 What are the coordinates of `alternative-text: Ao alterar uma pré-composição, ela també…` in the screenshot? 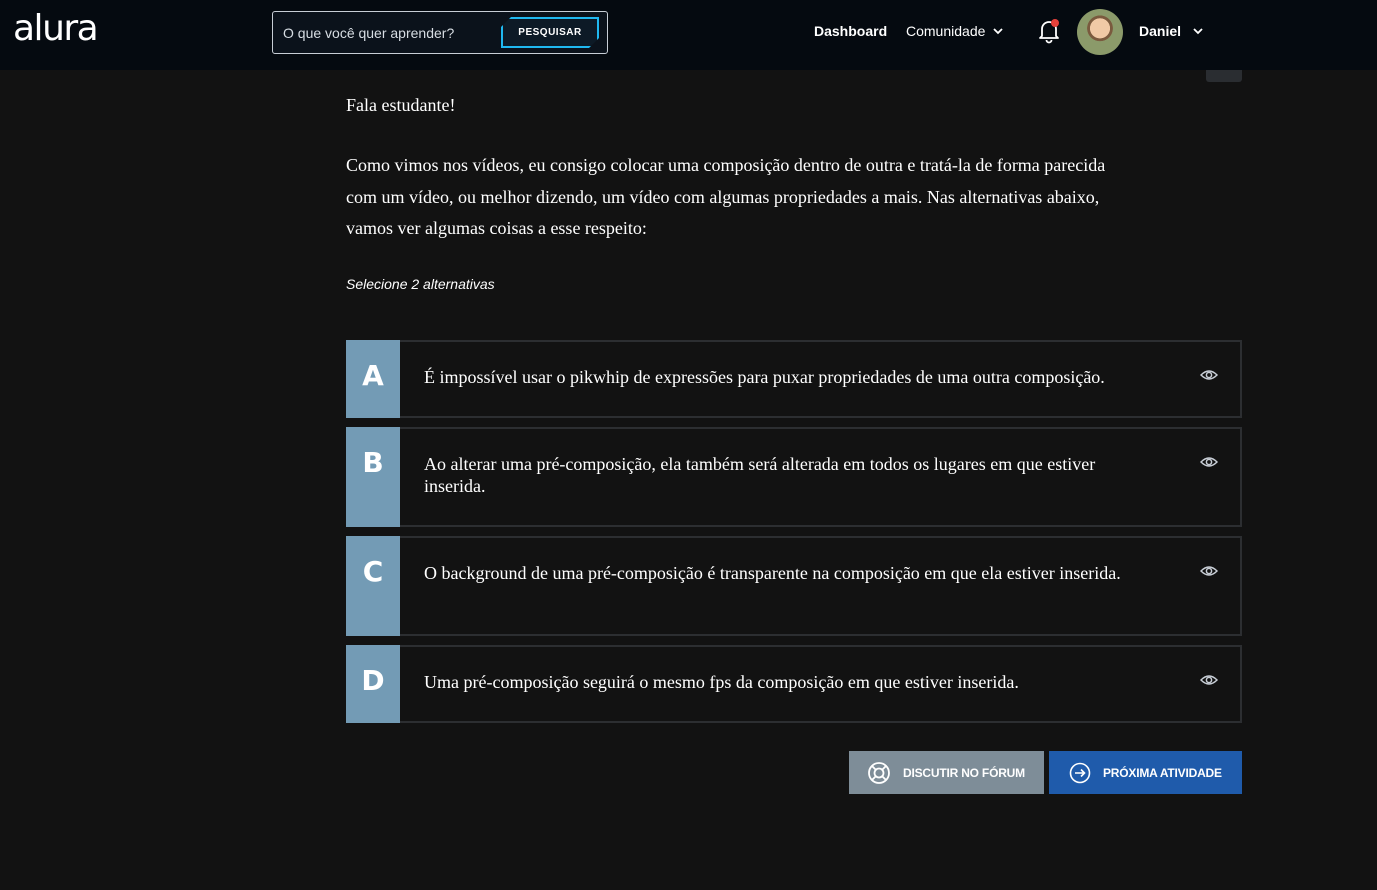 It's located at (760, 475).